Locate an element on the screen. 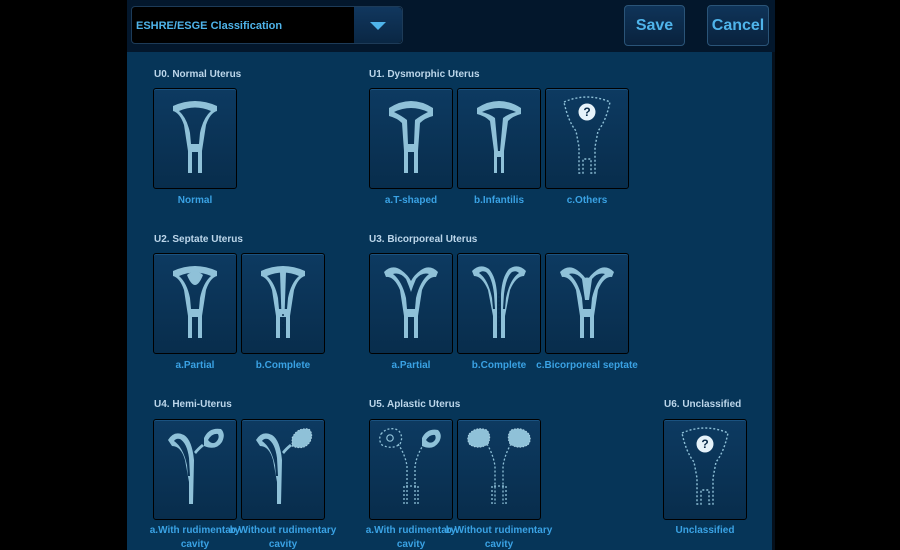  caption-u4-without-cavity: b.Without rudimentary cavity is located at coordinates (283, 537).